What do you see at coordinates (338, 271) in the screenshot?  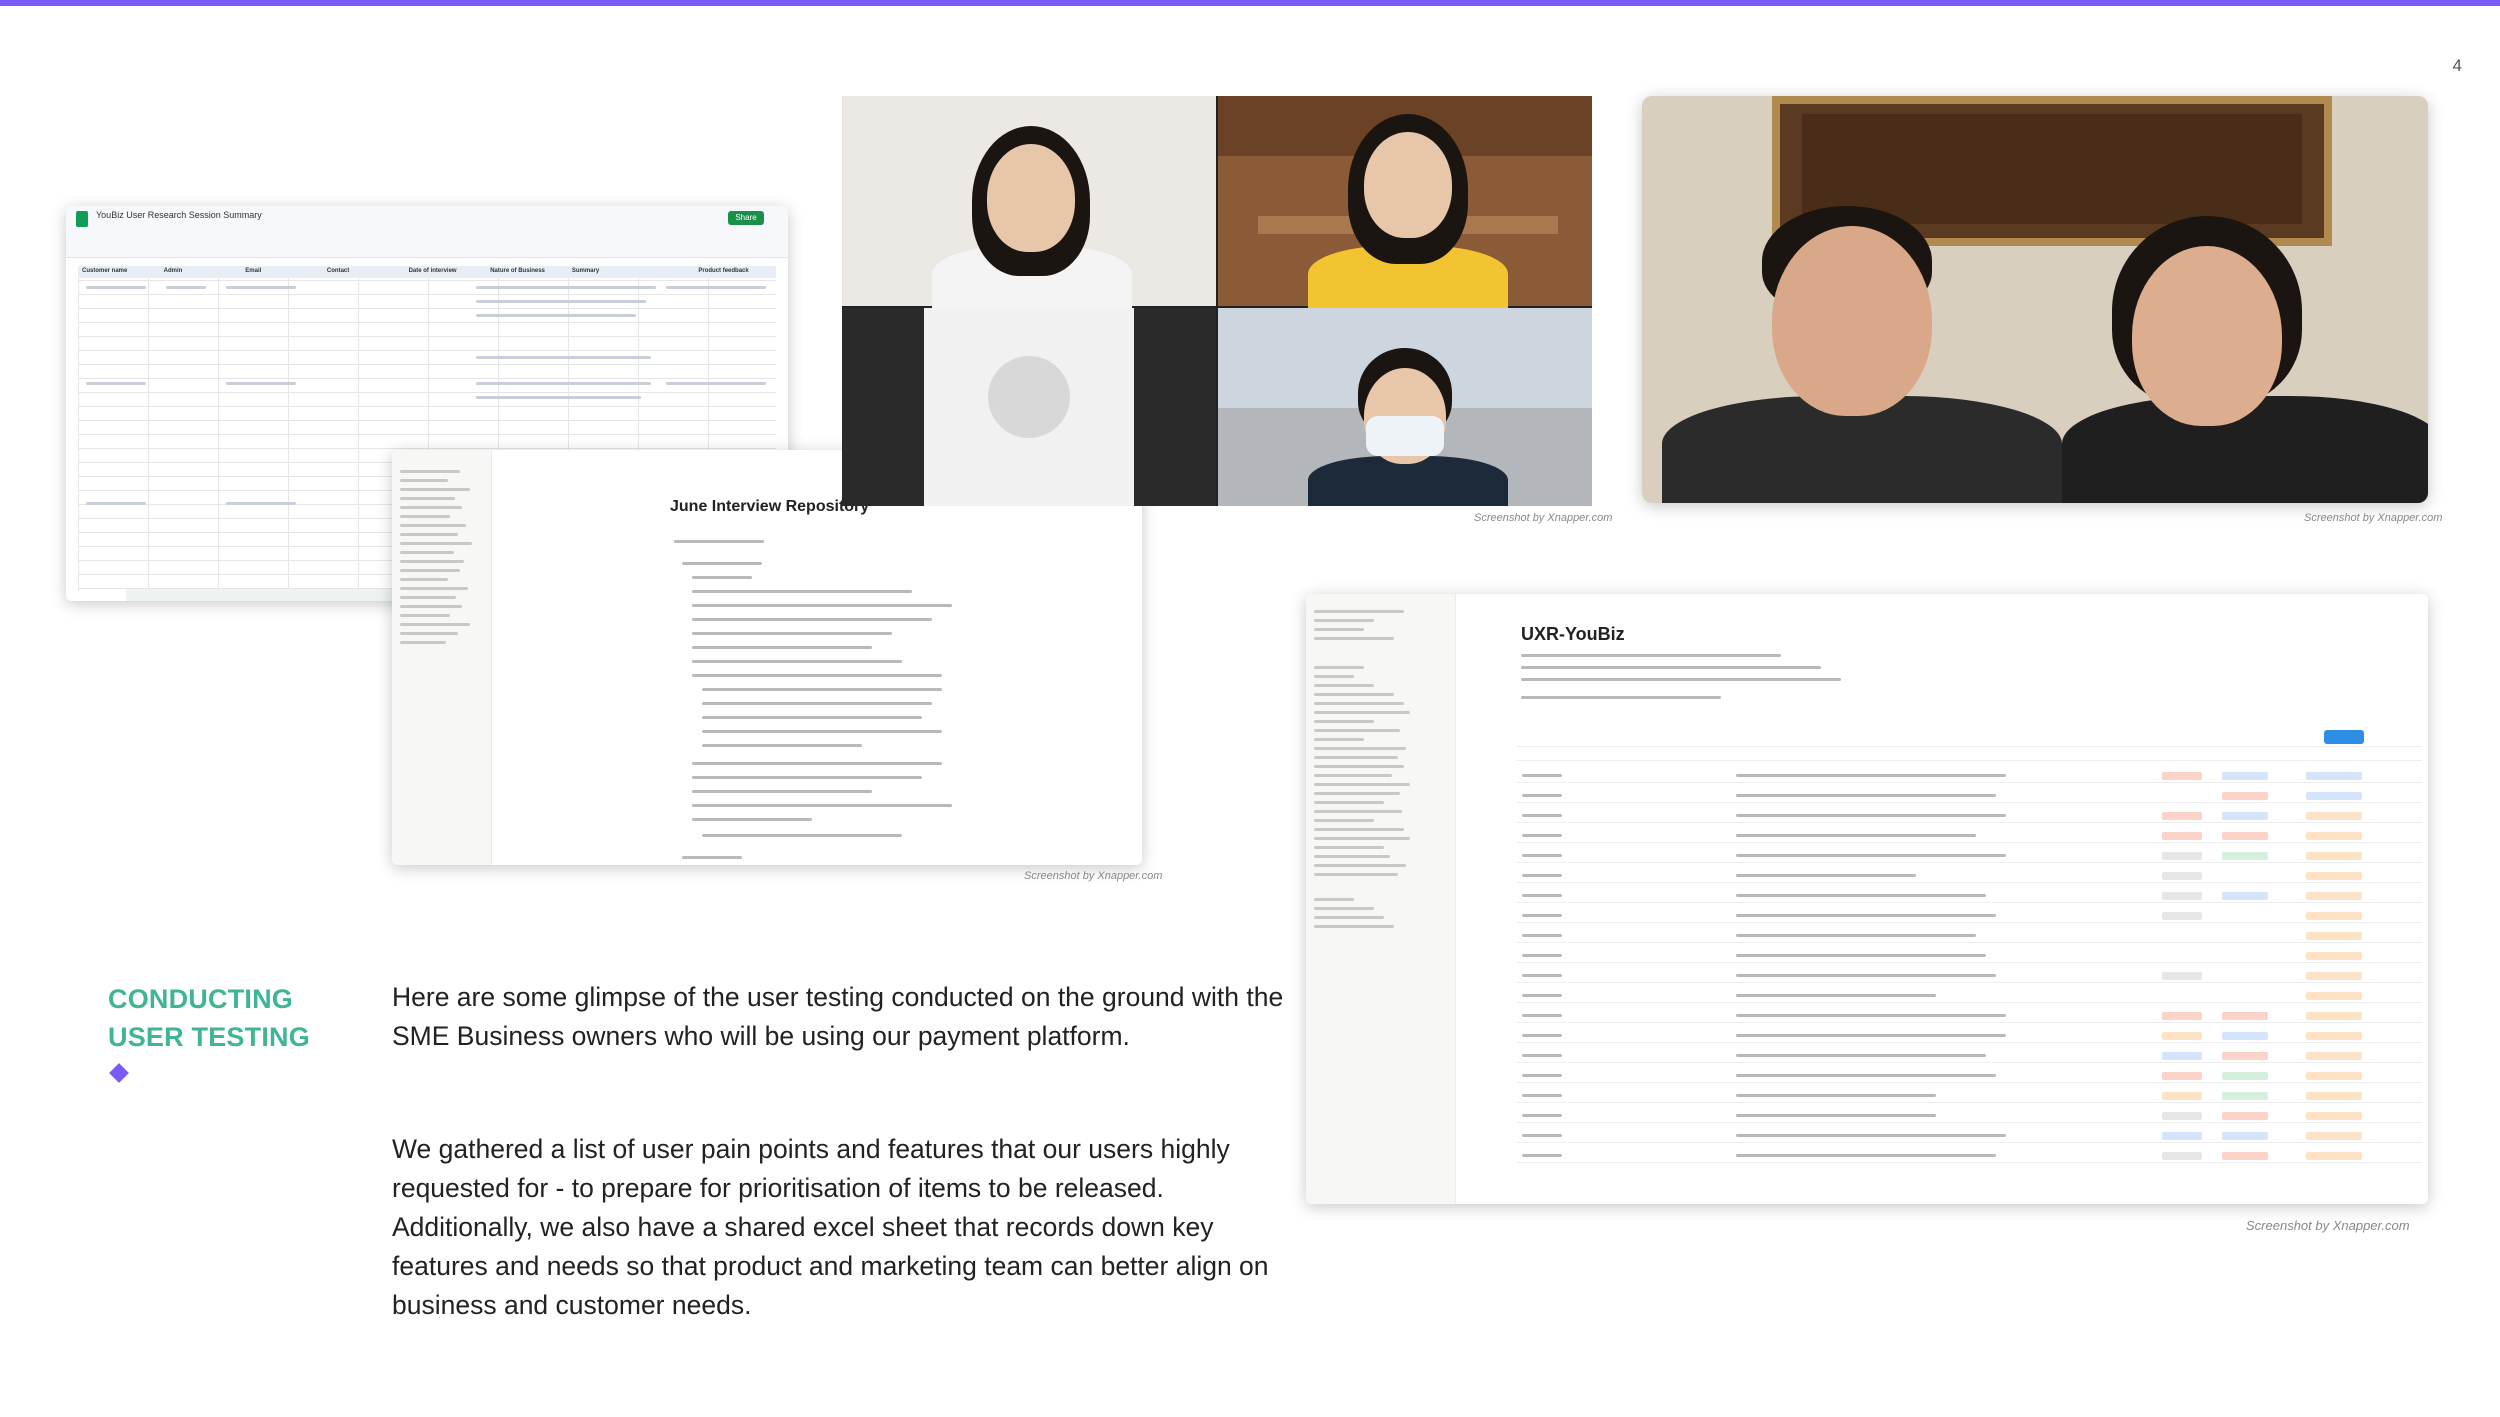 I see `column-header: Contact` at bounding box center [338, 271].